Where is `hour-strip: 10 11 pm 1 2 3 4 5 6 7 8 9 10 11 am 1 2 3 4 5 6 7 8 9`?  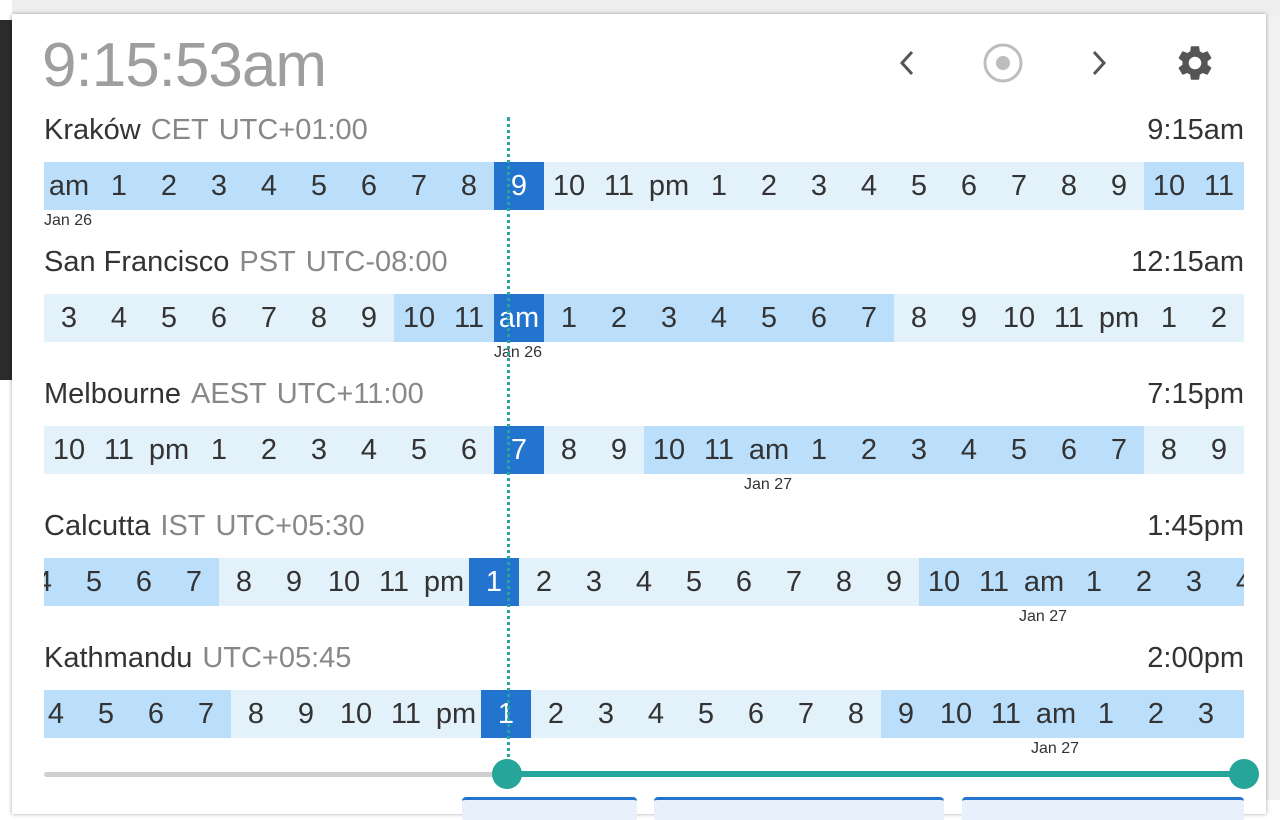 hour-strip: 10 11 pm 1 2 3 4 5 6 7 8 9 10 11 am 1 2 3 4 5 6 7 8 9 is located at coordinates (644, 450).